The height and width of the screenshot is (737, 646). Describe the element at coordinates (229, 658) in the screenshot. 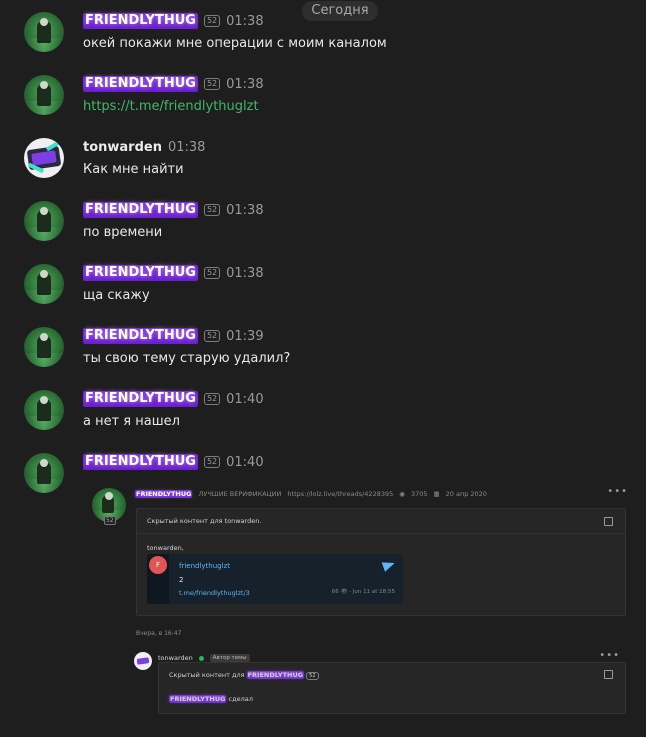

I see `author-badge: Автор темы` at that location.